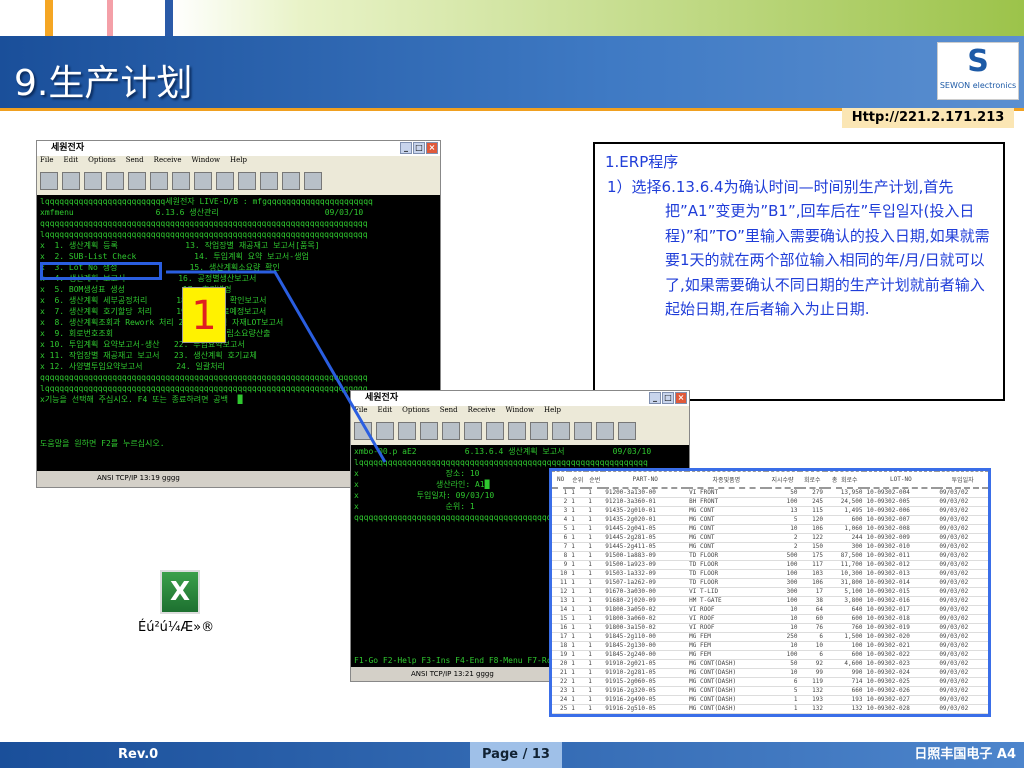  Describe the element at coordinates (138, 754) in the screenshot. I see `revision-label: Rev.0` at that location.